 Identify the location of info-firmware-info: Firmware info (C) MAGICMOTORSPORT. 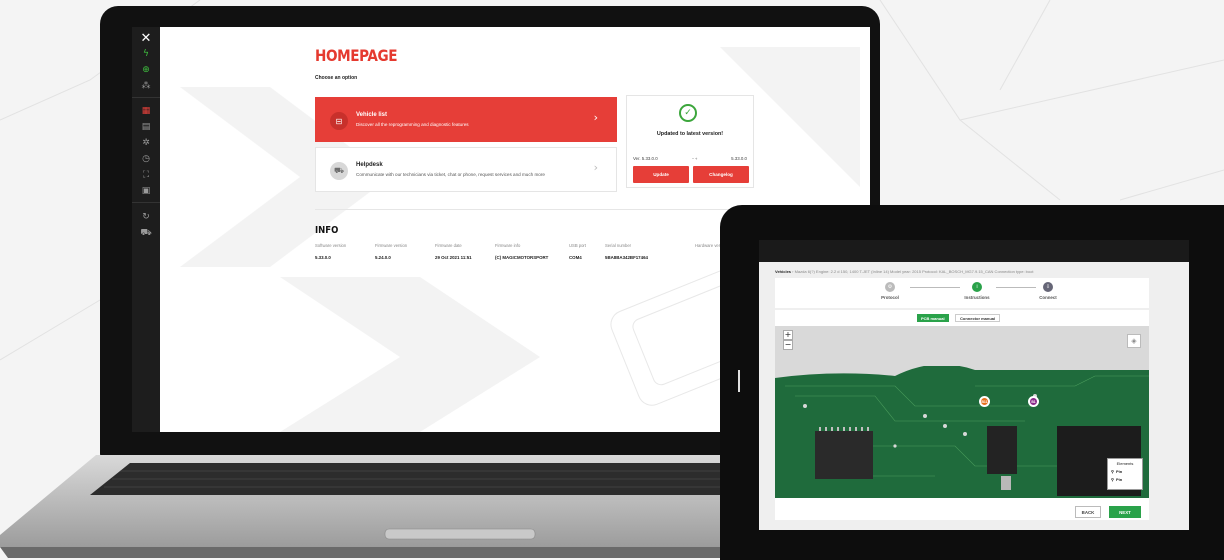
(521, 251).